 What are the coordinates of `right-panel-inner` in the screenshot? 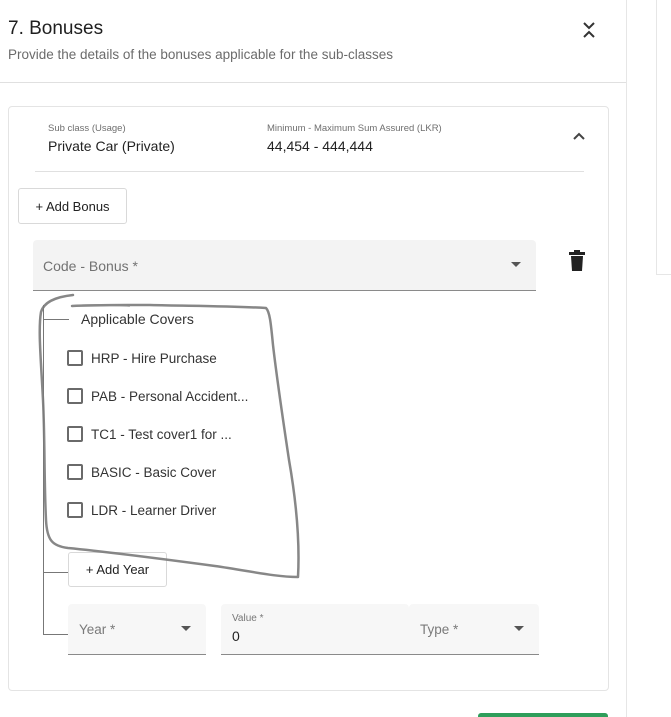 It's located at (663, 137).